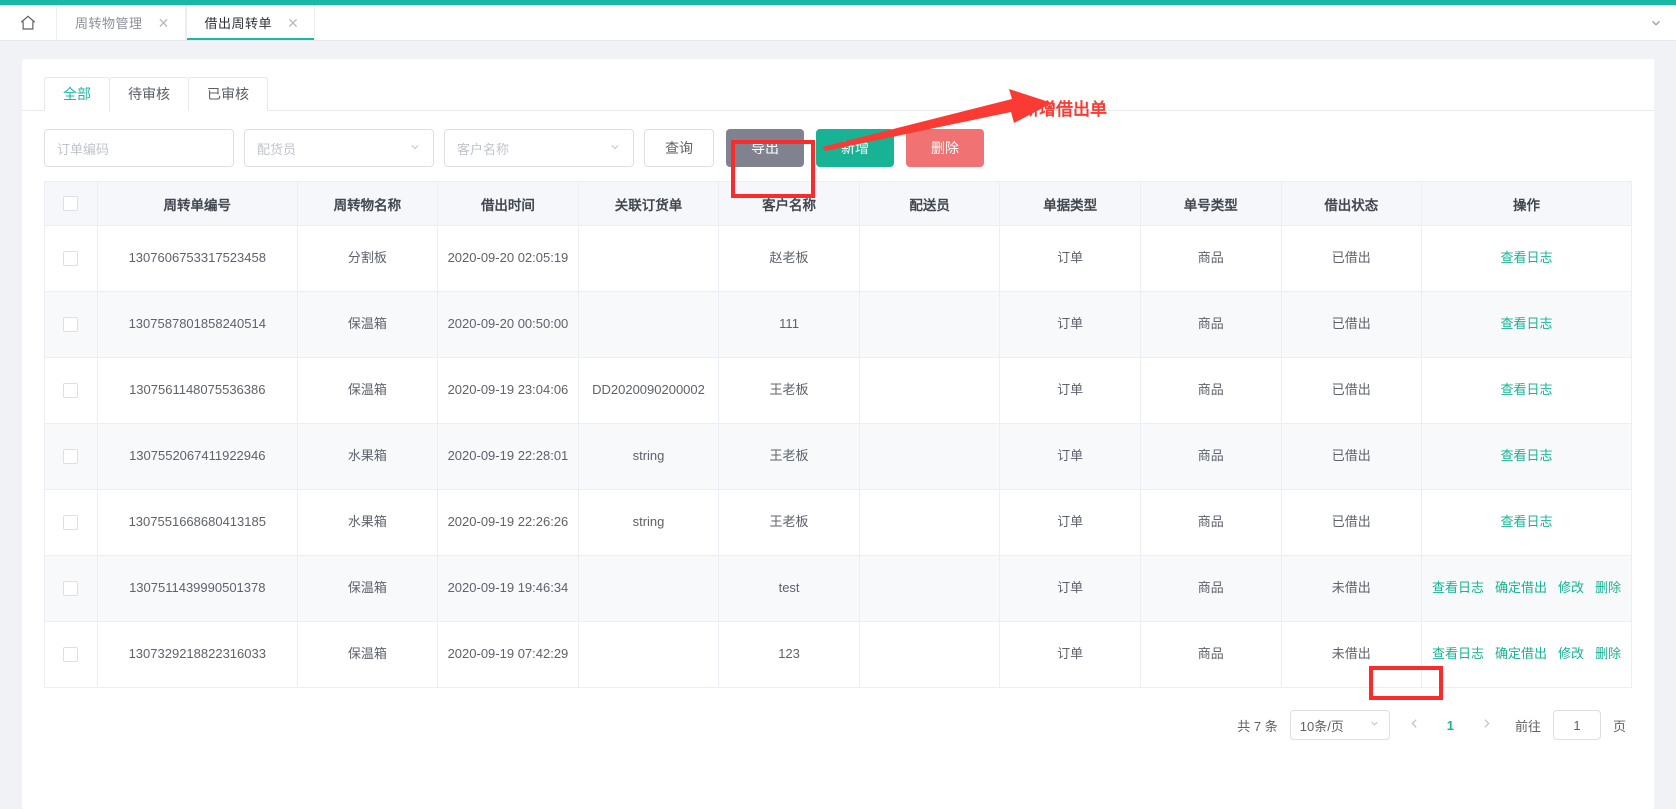  I want to click on tab-jiechu-zhouzhuandan: 借出周转单 ✕, so click(250, 22).